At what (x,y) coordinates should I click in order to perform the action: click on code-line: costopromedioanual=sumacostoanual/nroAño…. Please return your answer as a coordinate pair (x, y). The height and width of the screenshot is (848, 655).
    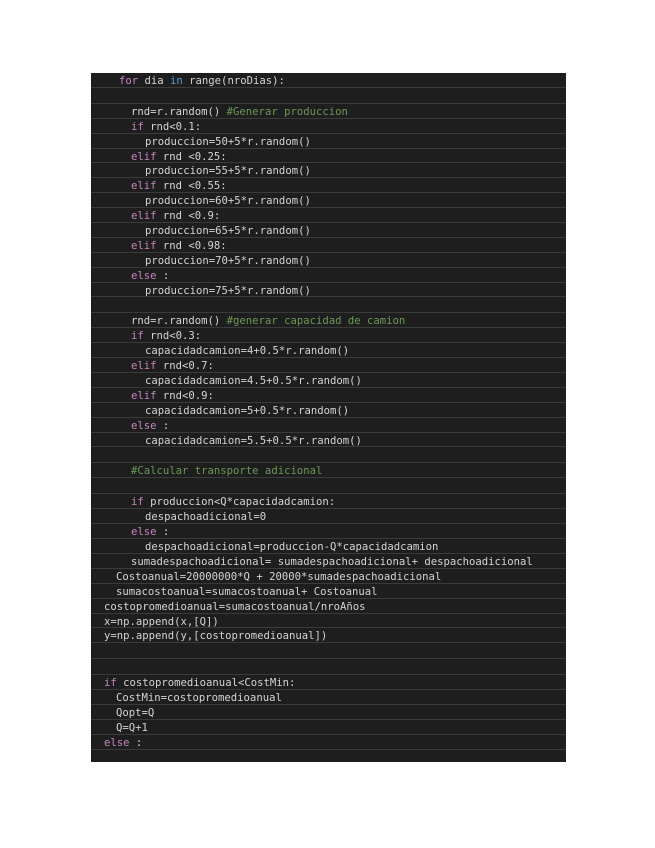
    Looking at the image, I should click on (328, 606).